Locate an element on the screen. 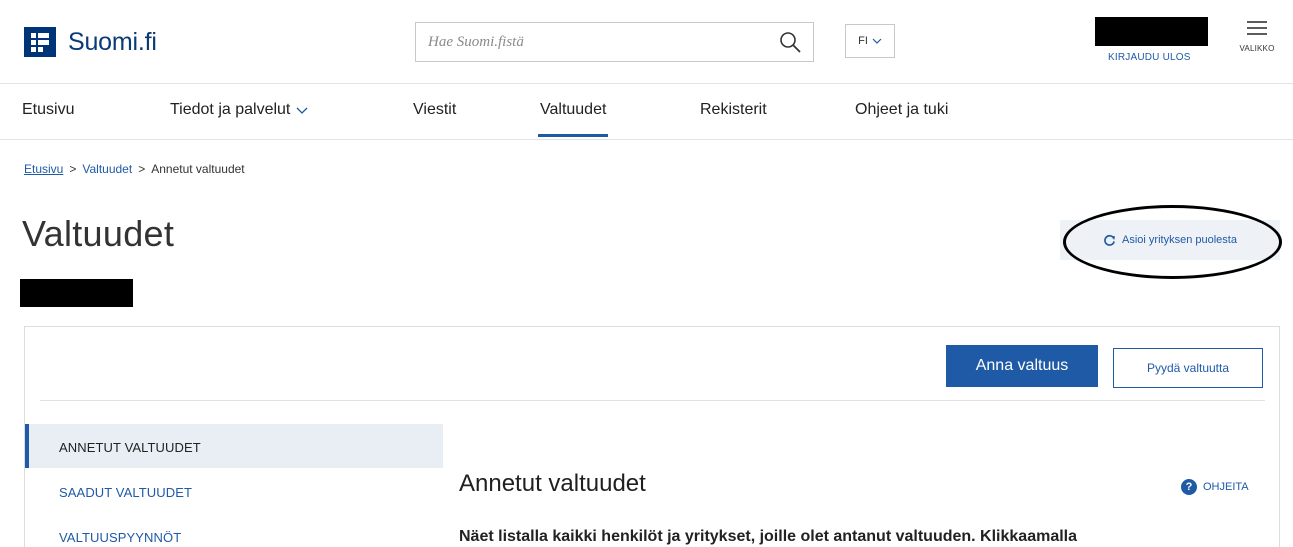 Image resolution: width=1293 pixels, height=547 pixels. redacted-name is located at coordinates (76, 293).